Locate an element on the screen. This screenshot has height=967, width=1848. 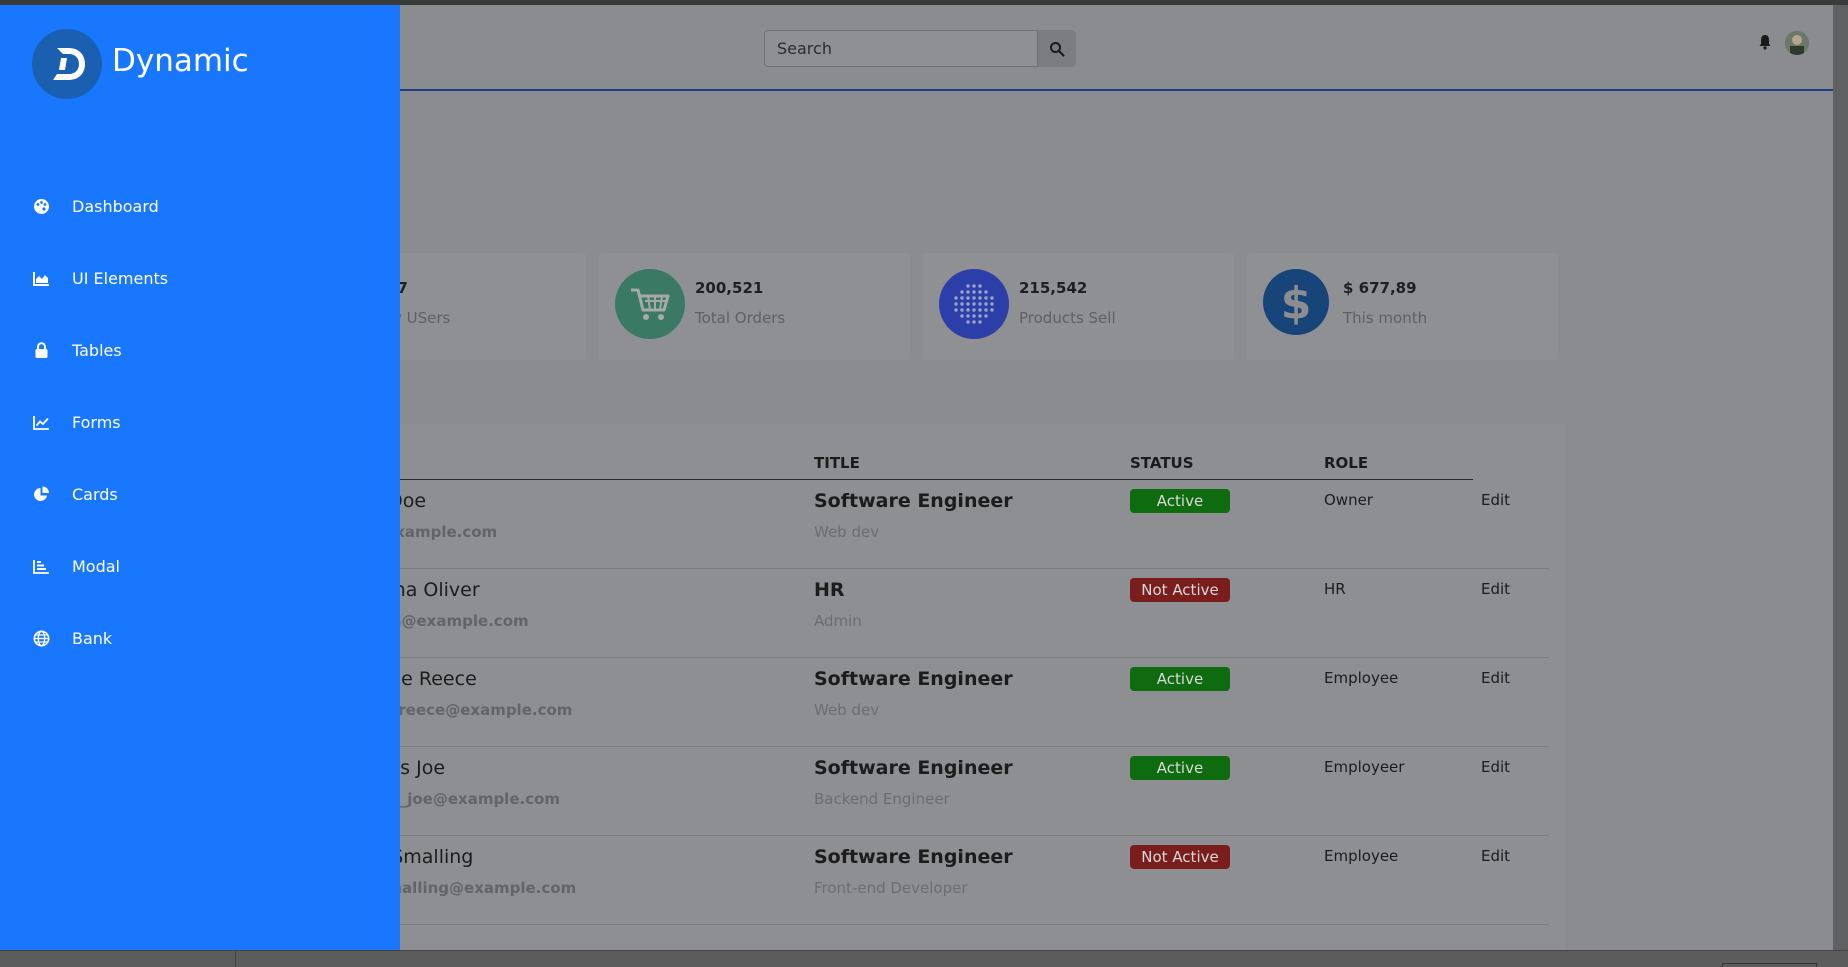
row-role: HR is located at coordinates (1335, 589).